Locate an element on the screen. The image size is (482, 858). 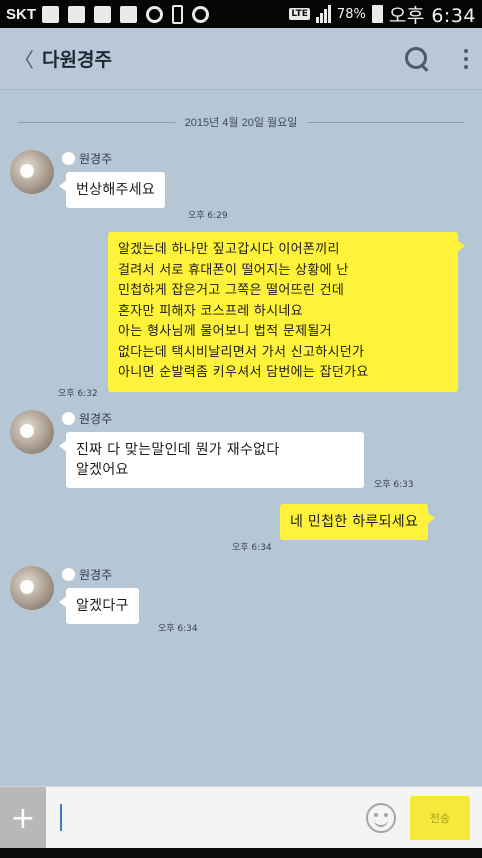
headset-icon is located at coordinates (154, 14).